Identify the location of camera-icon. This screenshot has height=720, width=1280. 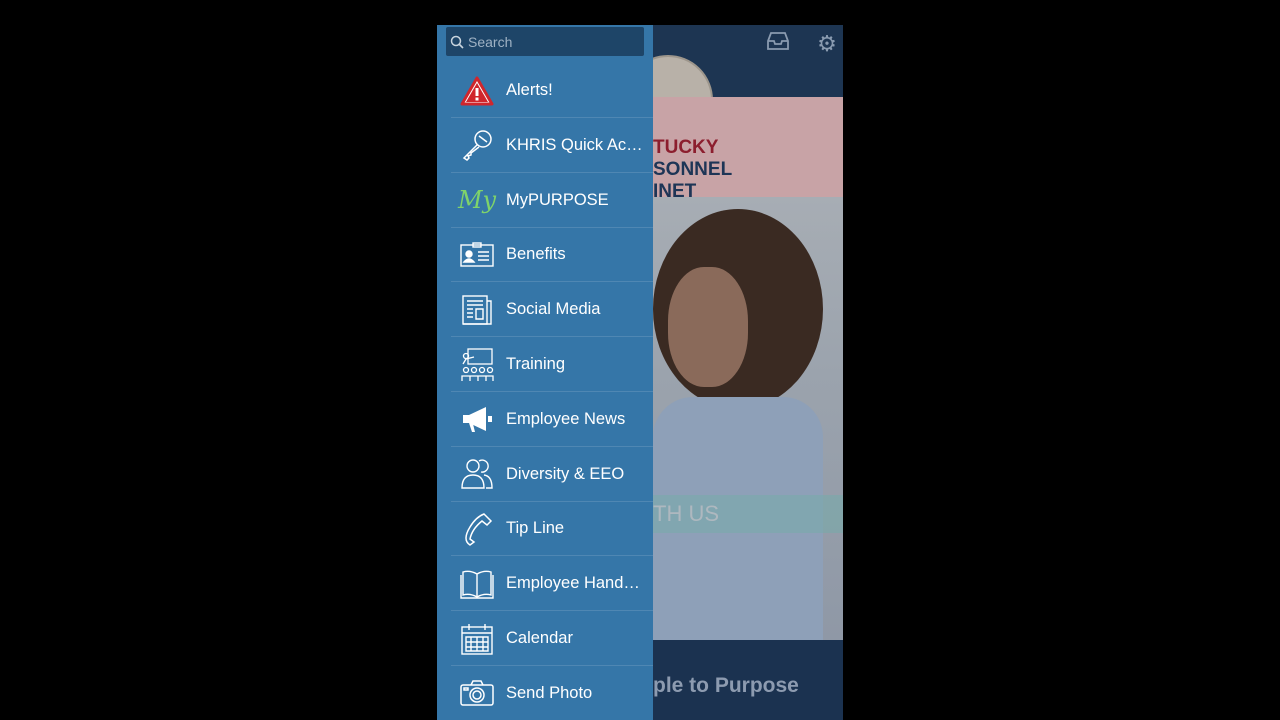
(477, 693).